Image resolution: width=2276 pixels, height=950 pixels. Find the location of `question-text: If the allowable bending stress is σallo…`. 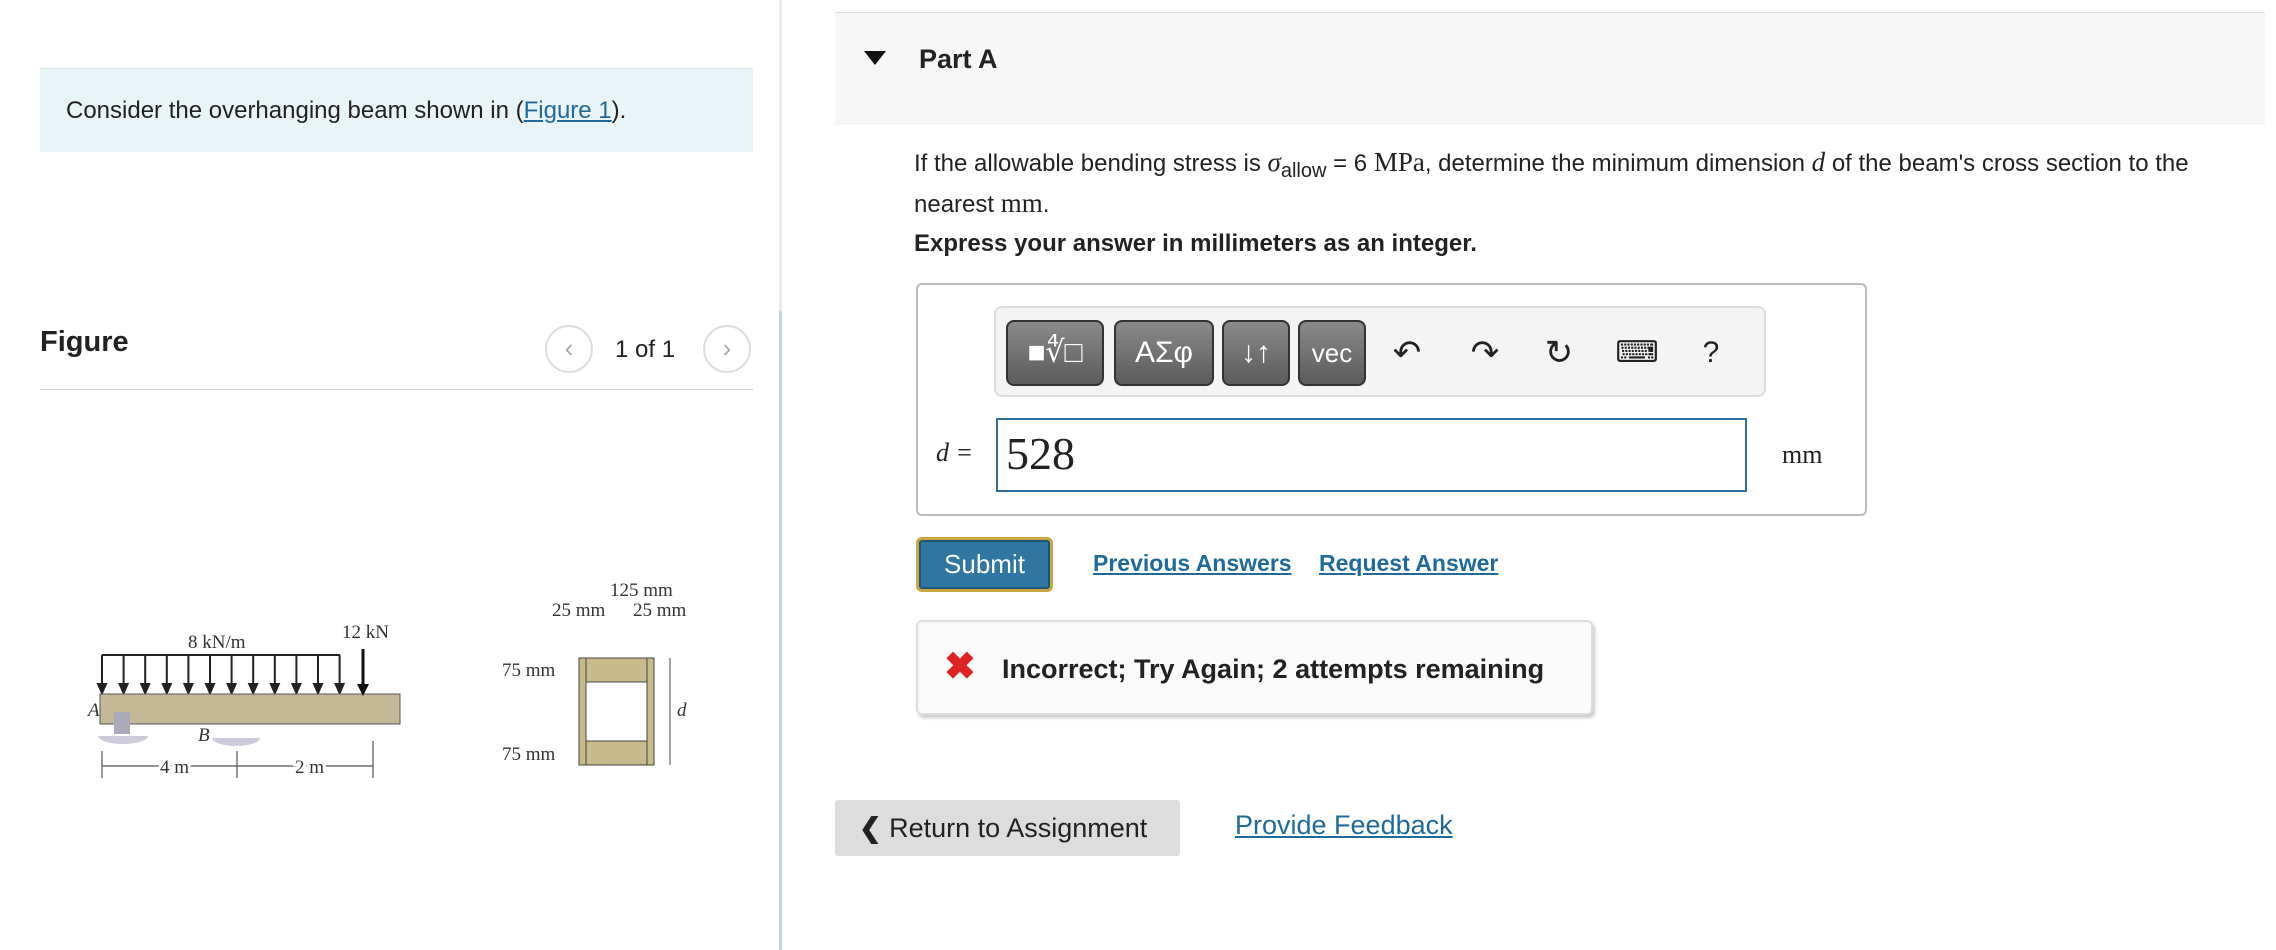

question-text: If the allowable bending stress is σallo… is located at coordinates (1551, 182).